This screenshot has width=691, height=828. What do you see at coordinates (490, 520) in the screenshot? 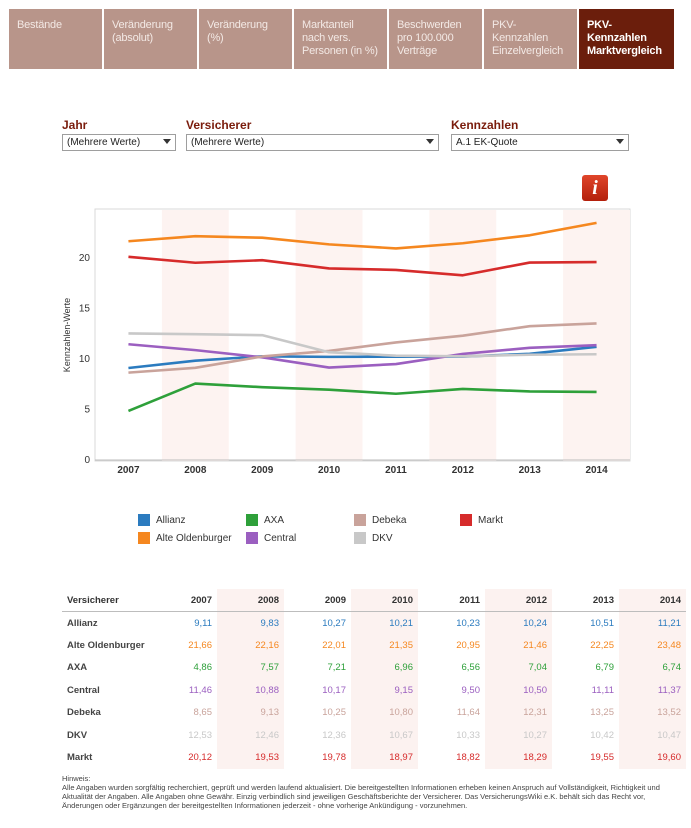
I see `legend-label: Markt` at bounding box center [490, 520].